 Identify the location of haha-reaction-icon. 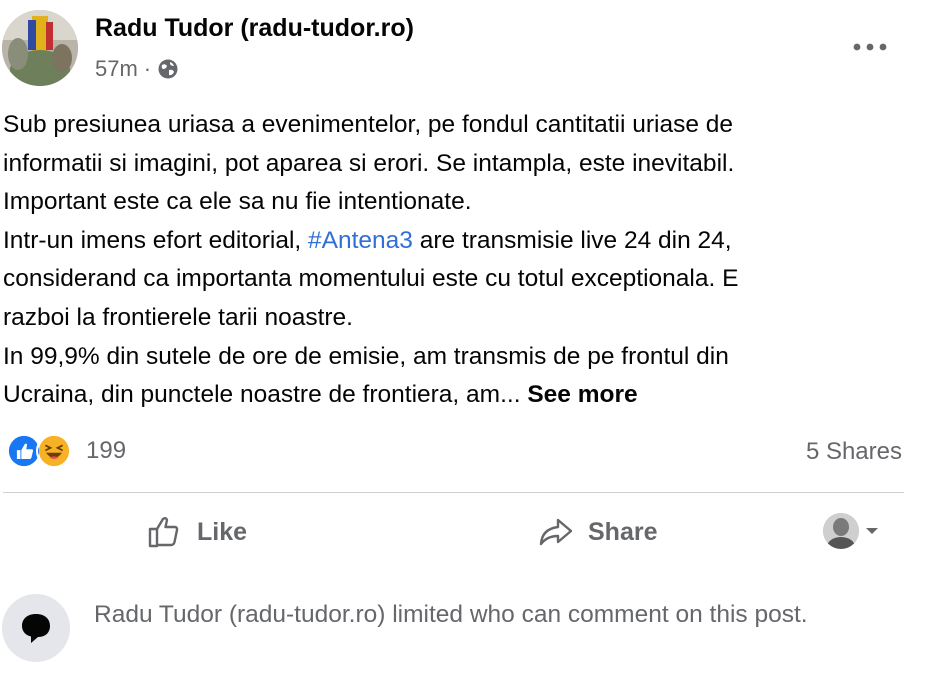
(54, 451).